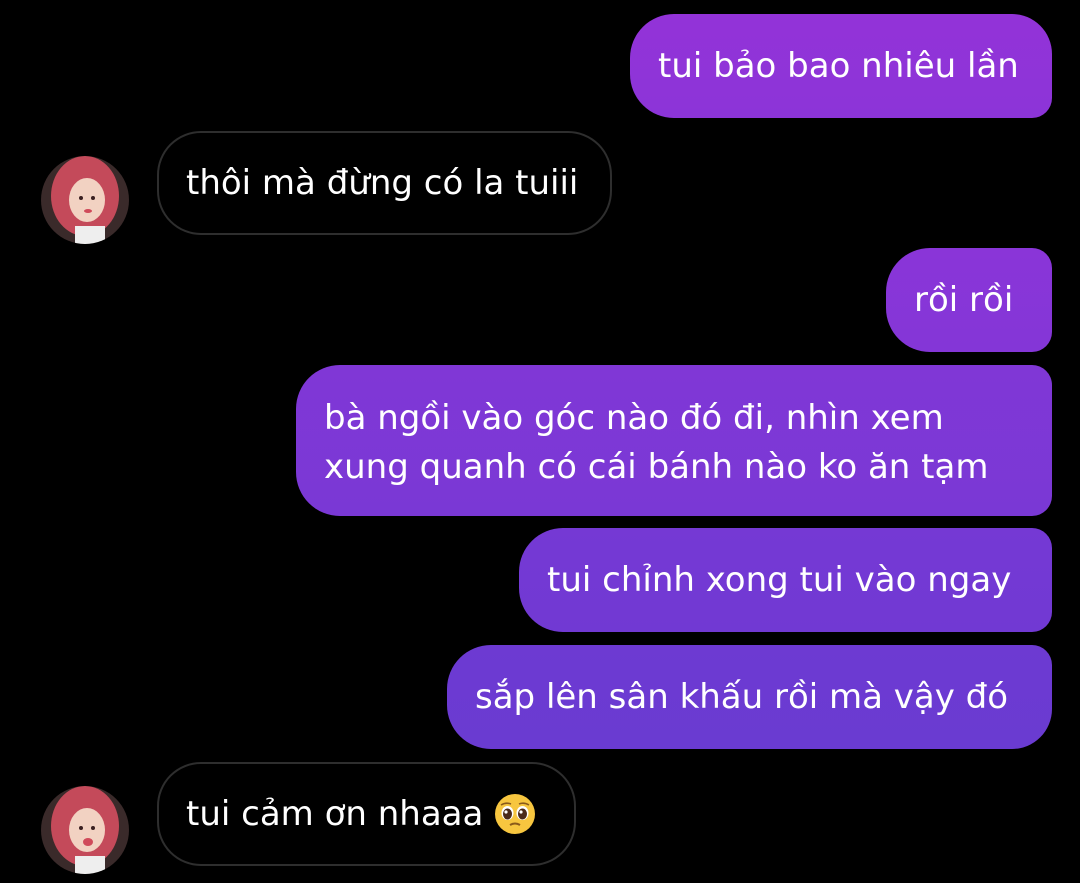 The height and width of the screenshot is (883, 1080). I want to click on message-bubble-received: thôi mà đừng có la tuiii, so click(384, 183).